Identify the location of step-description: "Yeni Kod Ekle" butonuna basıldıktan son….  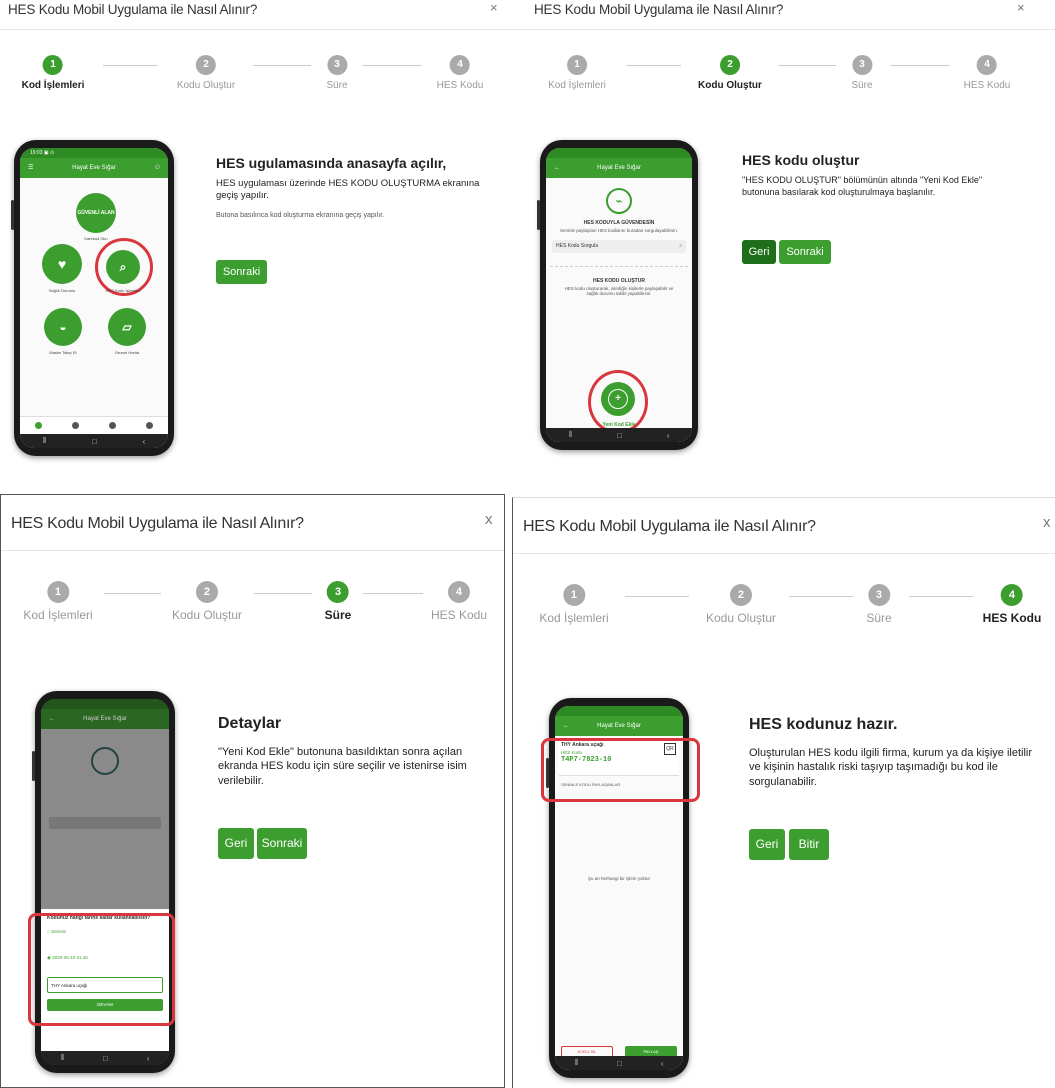
(342, 766).